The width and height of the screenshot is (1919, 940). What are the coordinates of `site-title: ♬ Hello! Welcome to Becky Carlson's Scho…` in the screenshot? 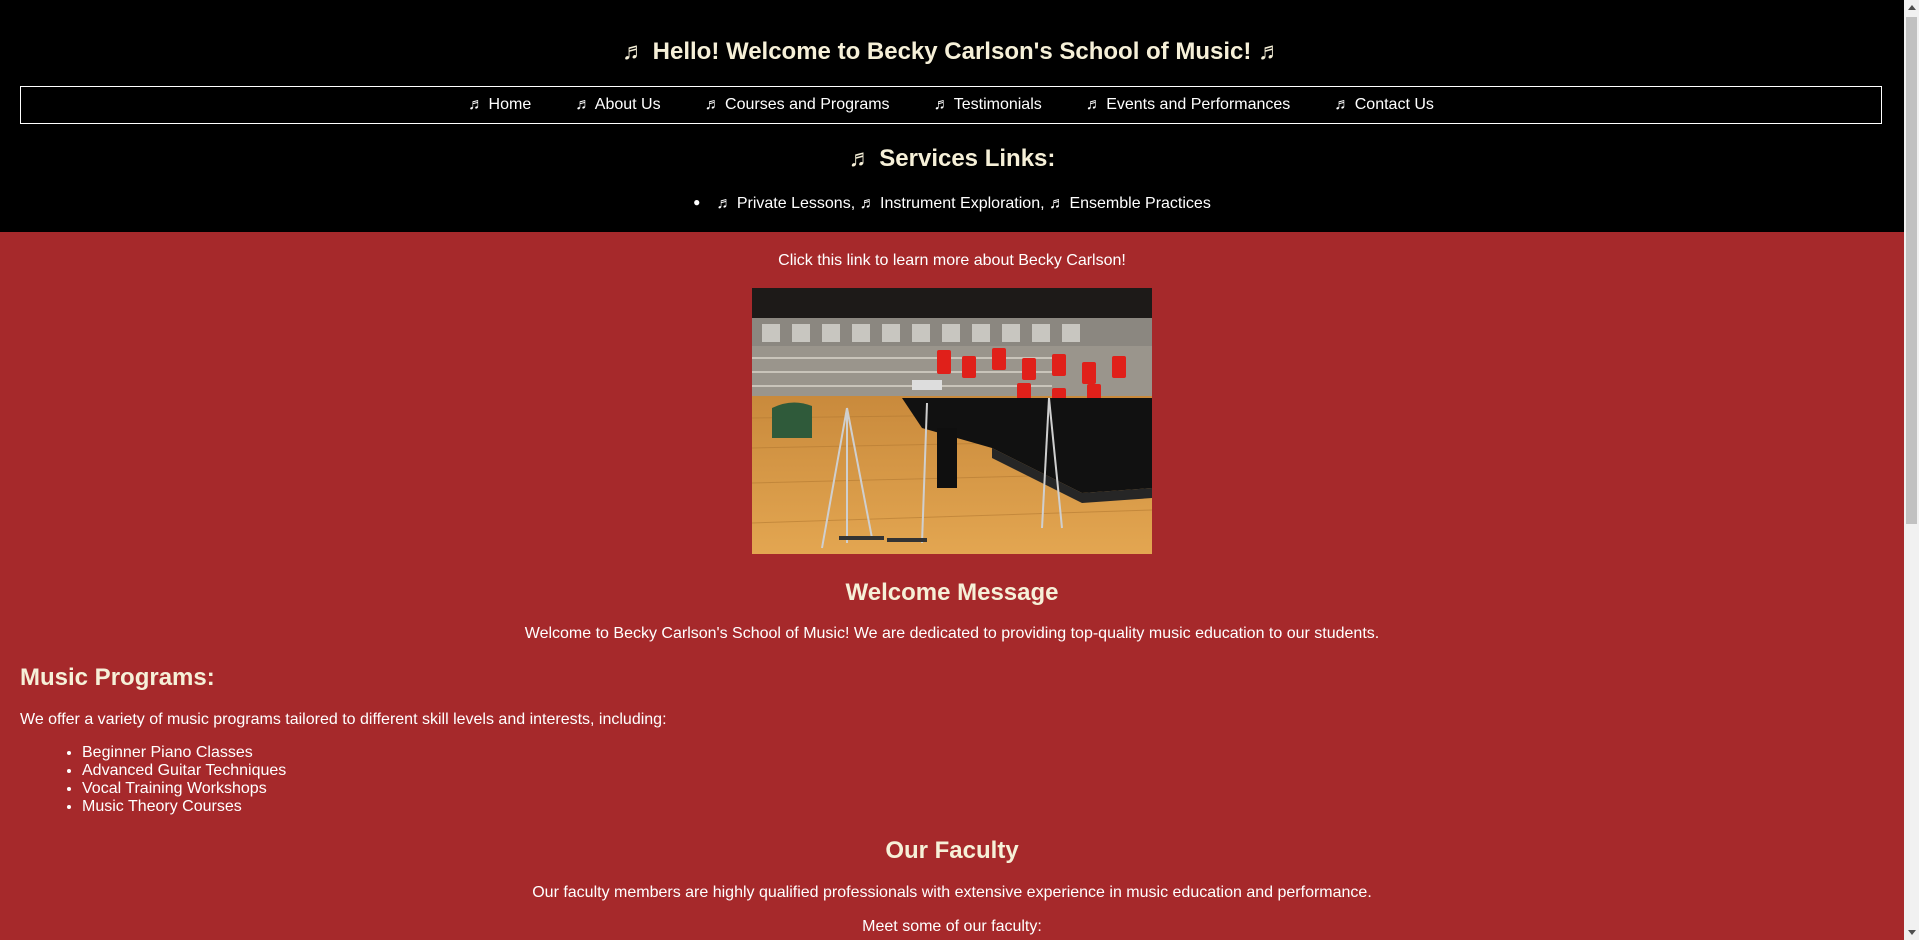 It's located at (952, 51).